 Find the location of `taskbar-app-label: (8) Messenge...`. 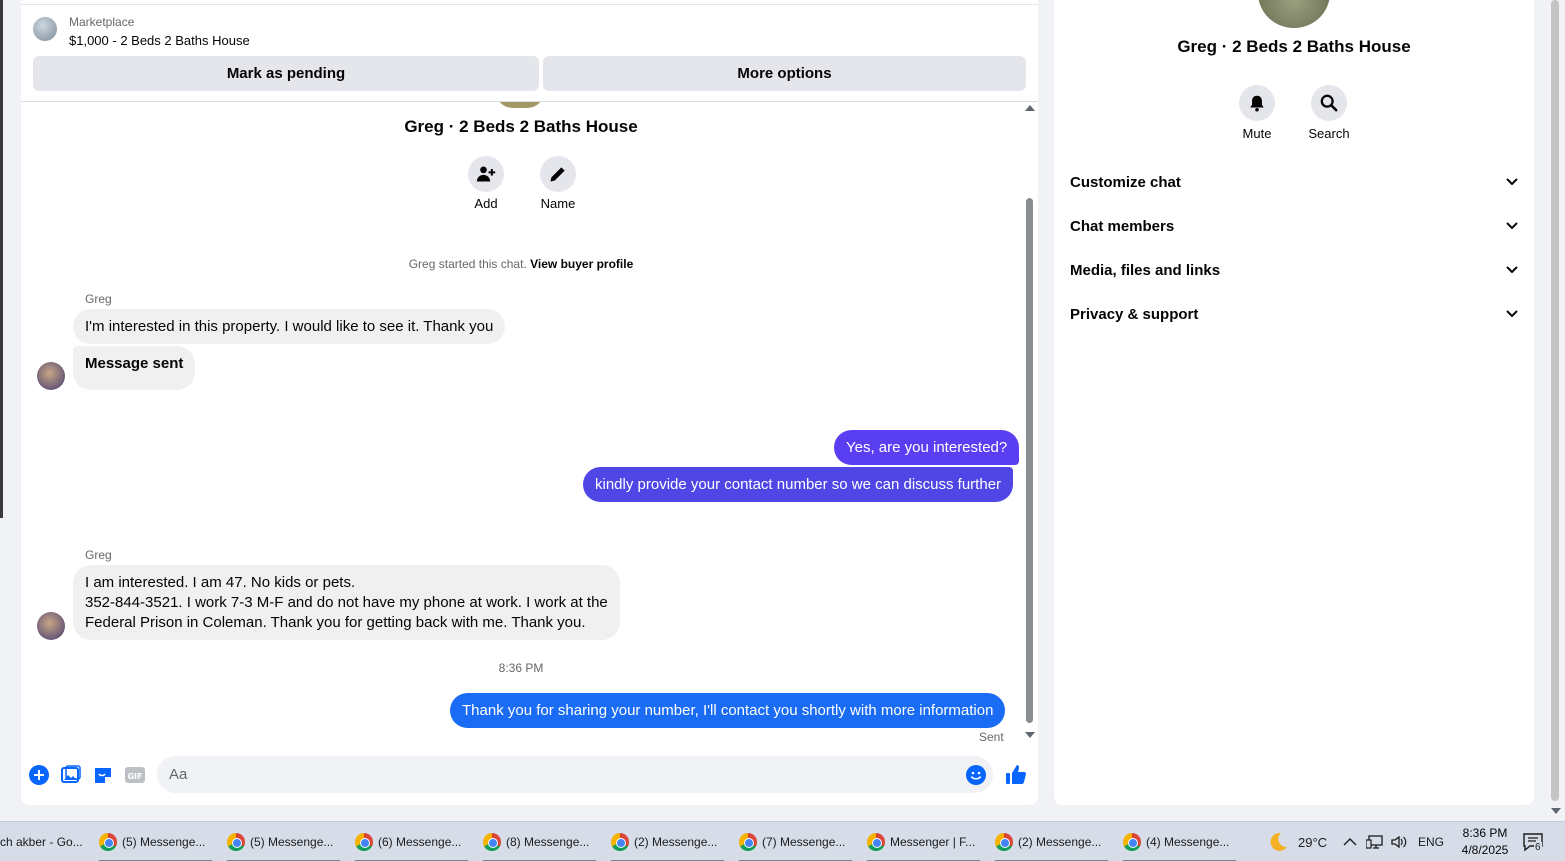

taskbar-app-label: (8) Messenge... is located at coordinates (548, 842).